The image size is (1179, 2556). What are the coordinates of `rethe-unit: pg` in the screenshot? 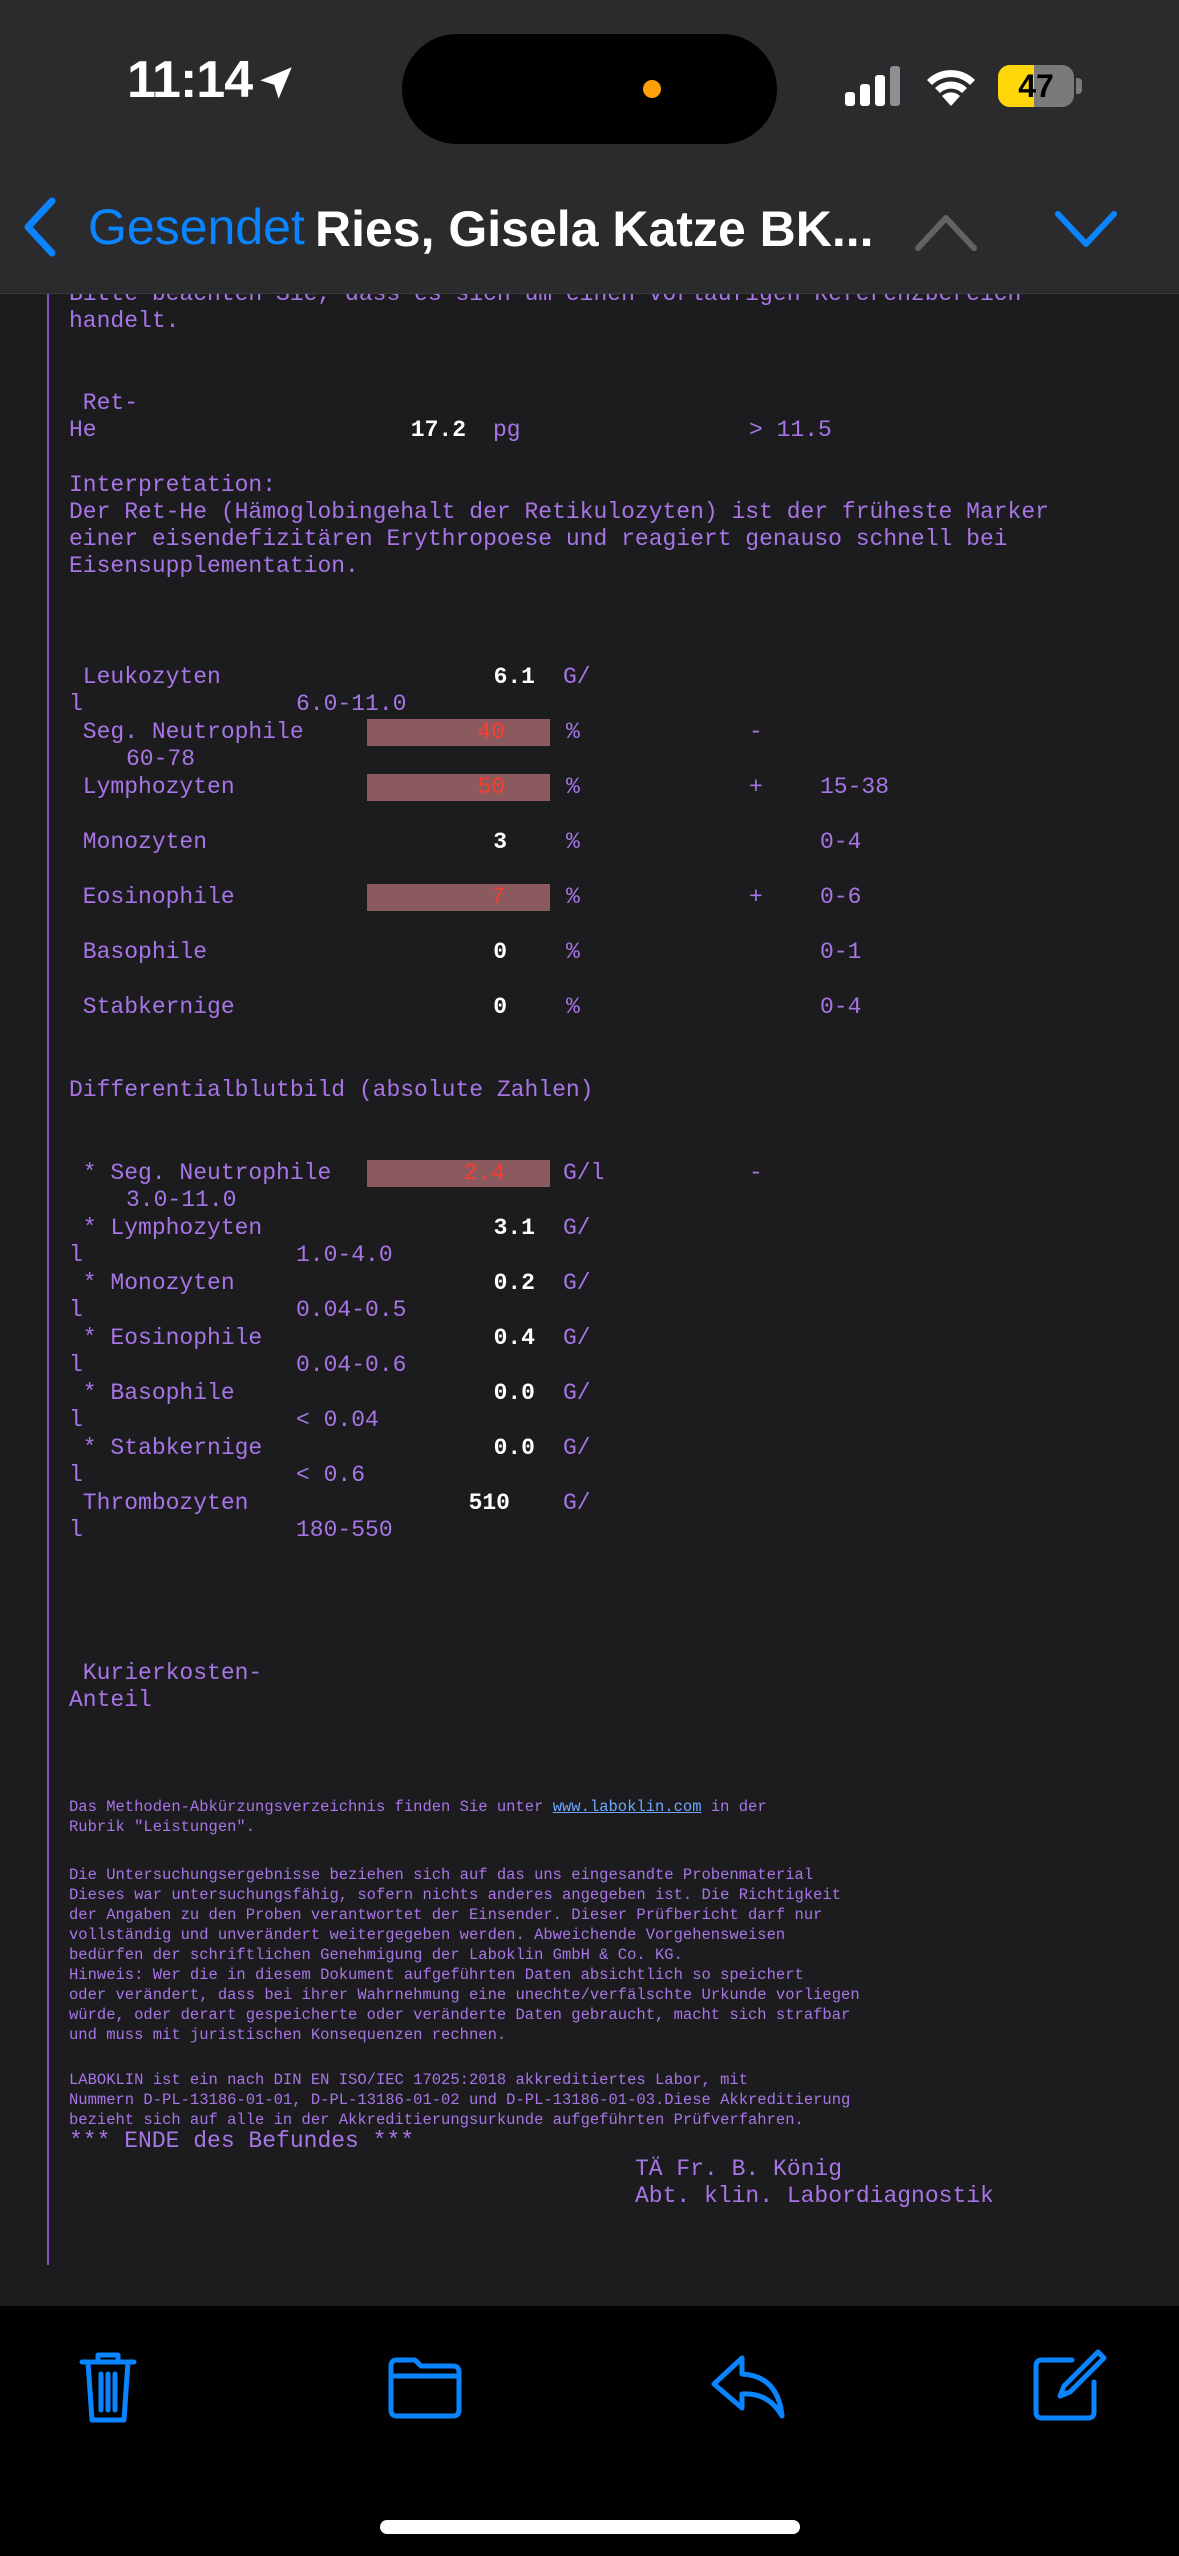 It's located at (507, 430).